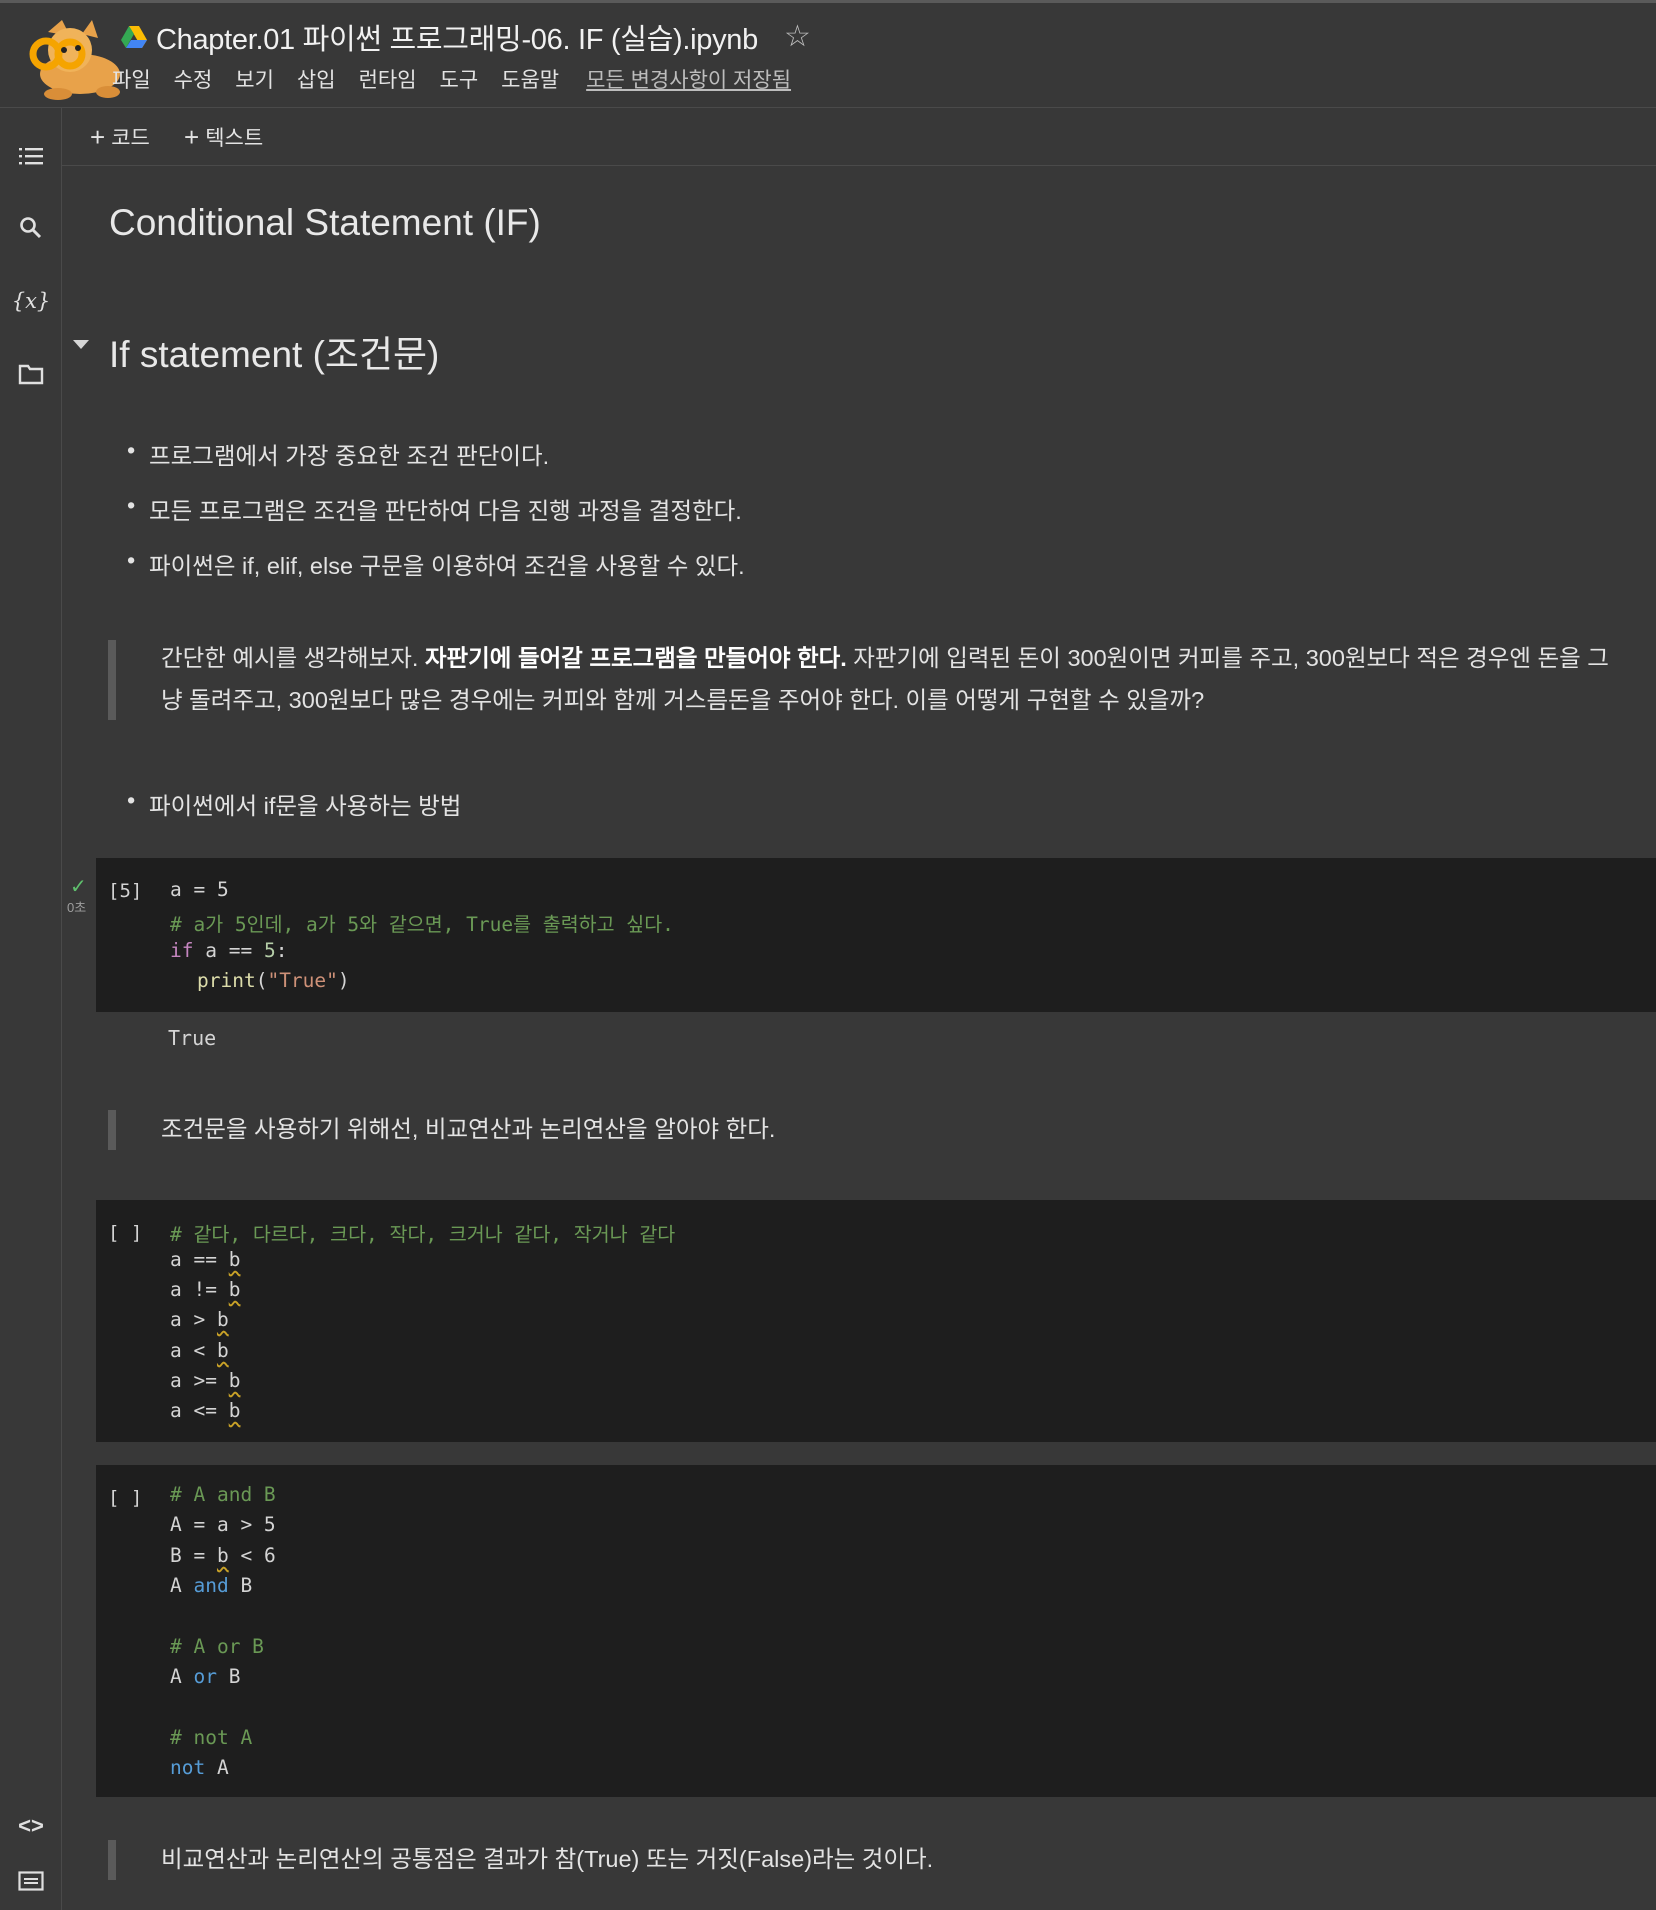 The height and width of the screenshot is (1910, 1656). I want to click on code-token: a <=, so click(199, 1410).